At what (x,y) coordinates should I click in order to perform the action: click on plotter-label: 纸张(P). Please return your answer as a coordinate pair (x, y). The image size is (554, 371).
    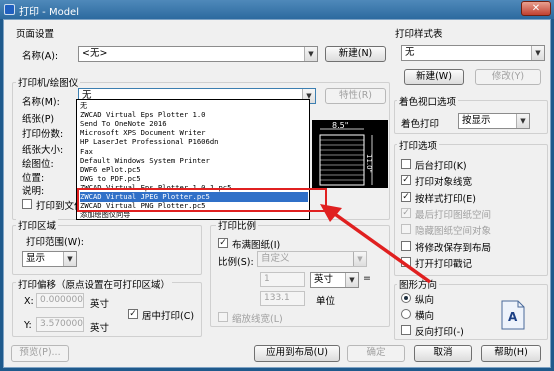
    Looking at the image, I should click on (38, 119).